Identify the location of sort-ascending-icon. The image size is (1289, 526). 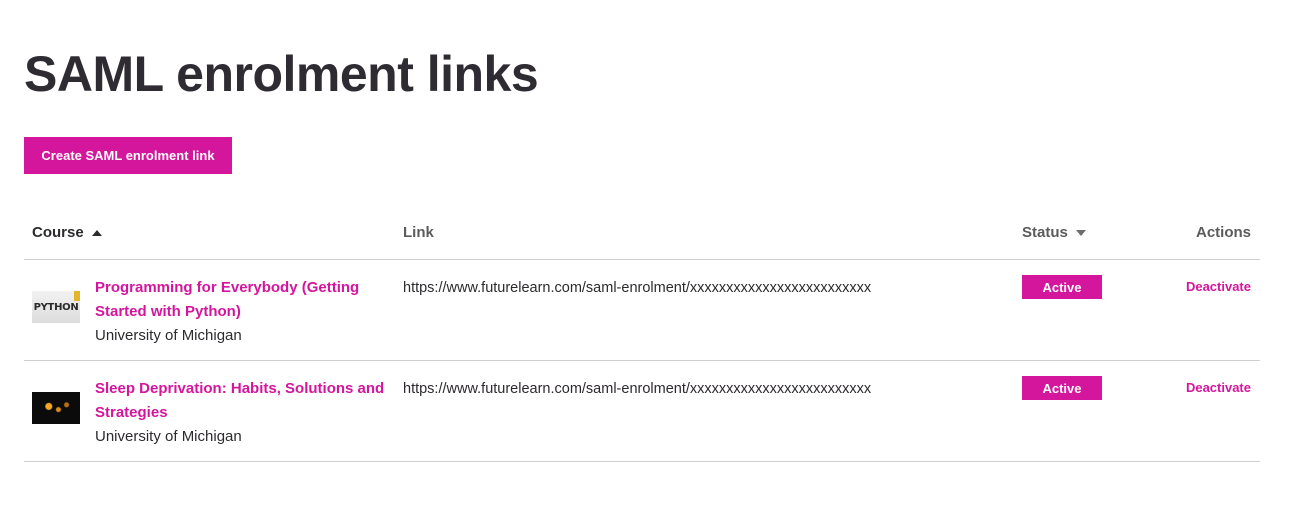
(96, 232).